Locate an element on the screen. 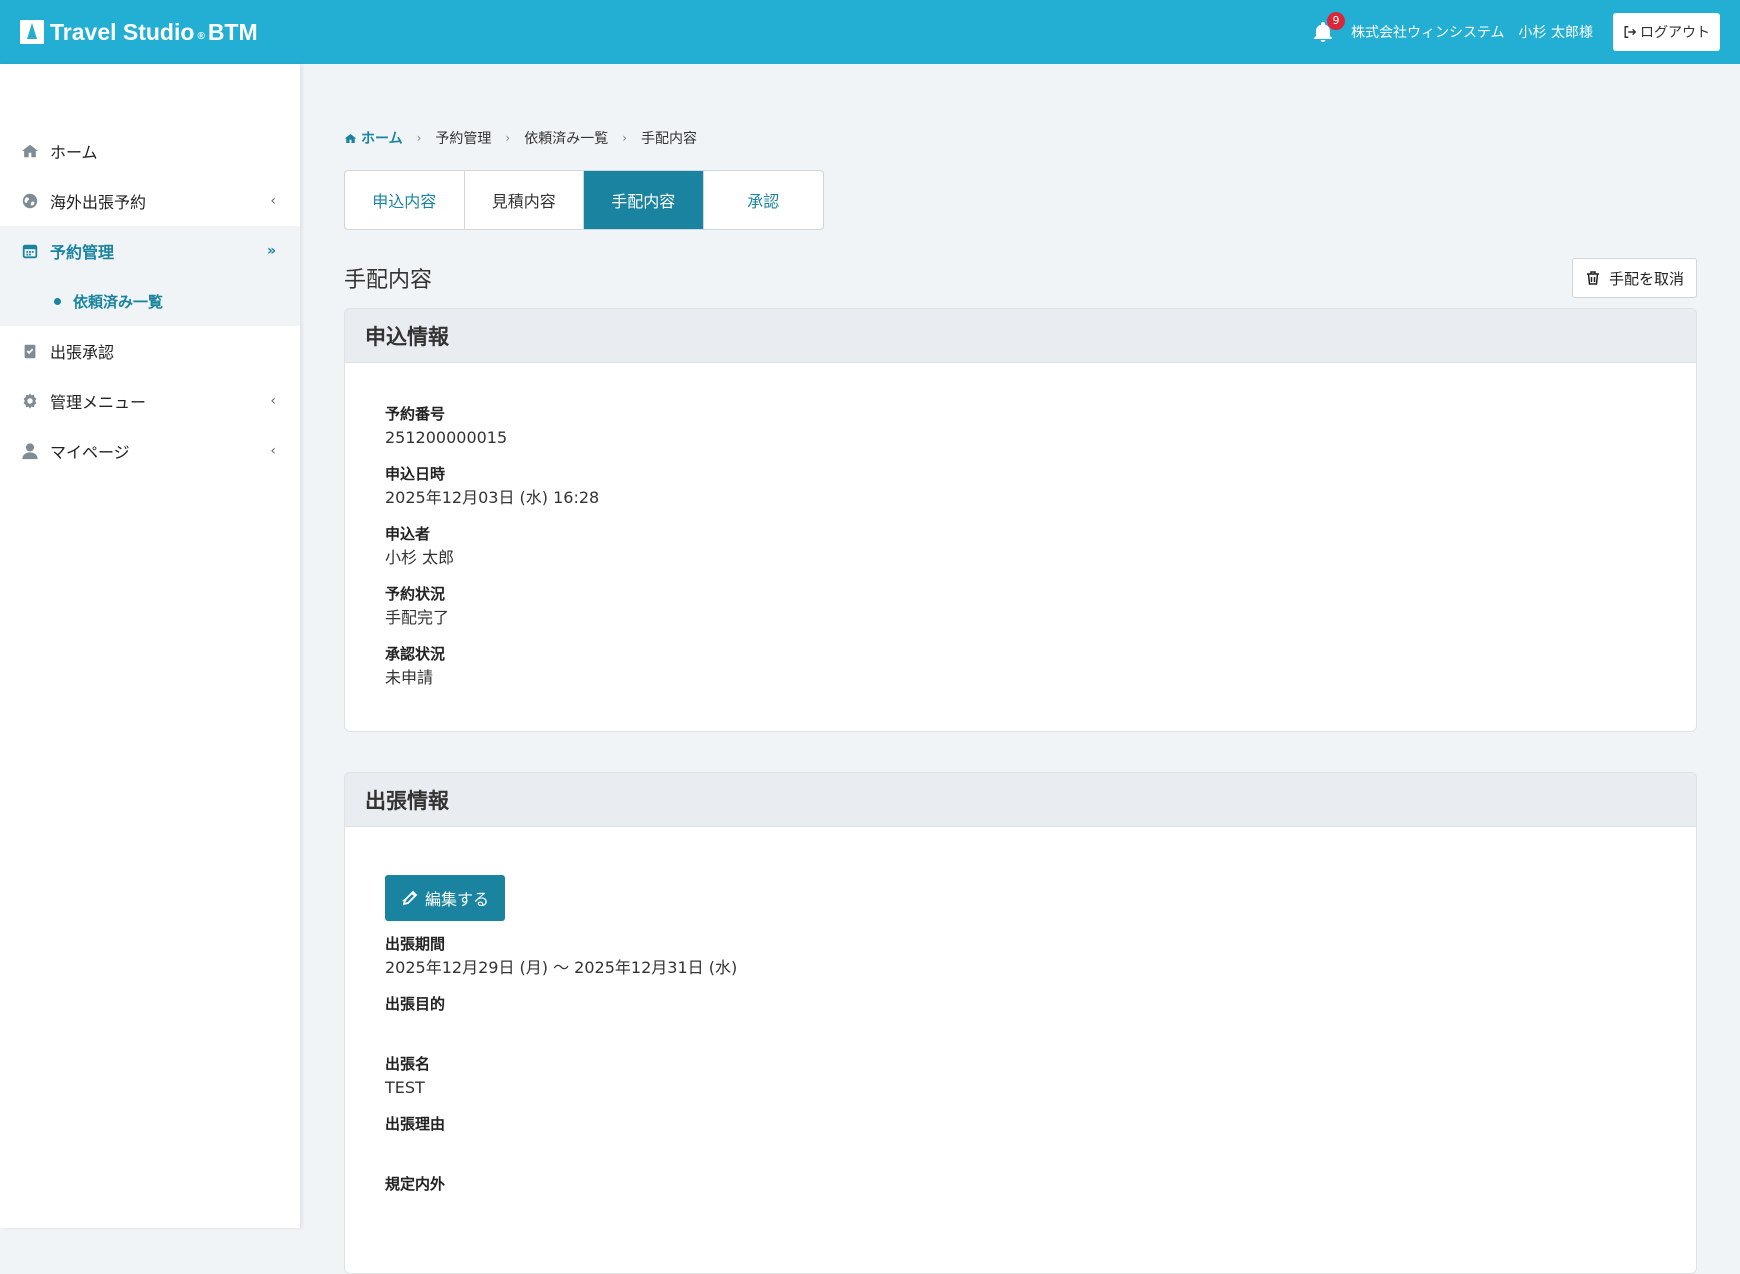 This screenshot has width=1740, height=1274. field-applicant: 申込者 小杉 太郎 is located at coordinates (1020, 547).